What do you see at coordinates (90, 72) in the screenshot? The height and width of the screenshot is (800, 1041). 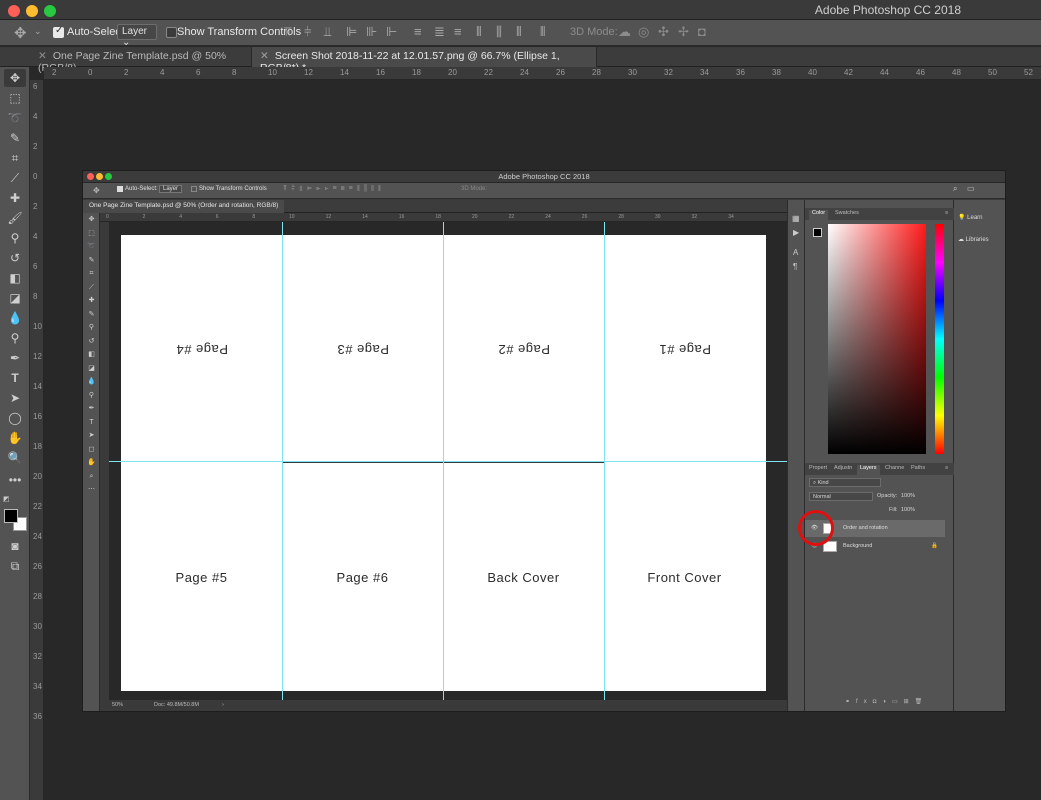 I see `ruler-tick-label: 0` at bounding box center [90, 72].